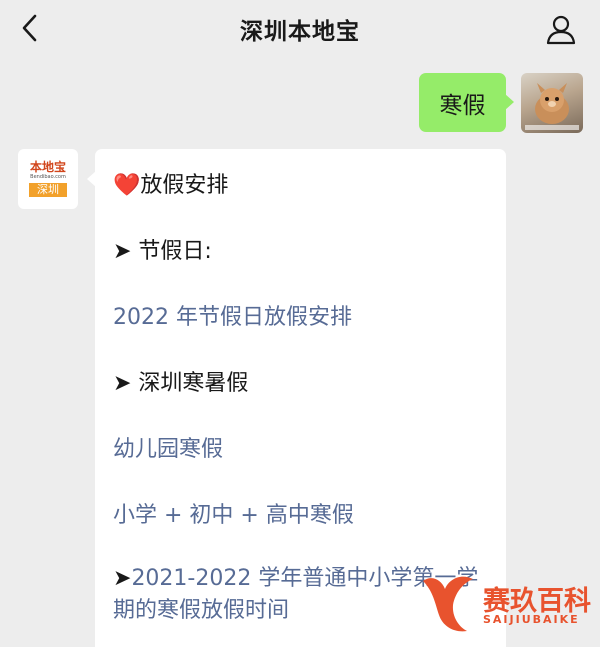 This screenshot has height=647, width=600. Describe the element at coordinates (233, 513) in the screenshot. I see `link-school-winter: 小学 + 初中 + 高中寒假` at that location.